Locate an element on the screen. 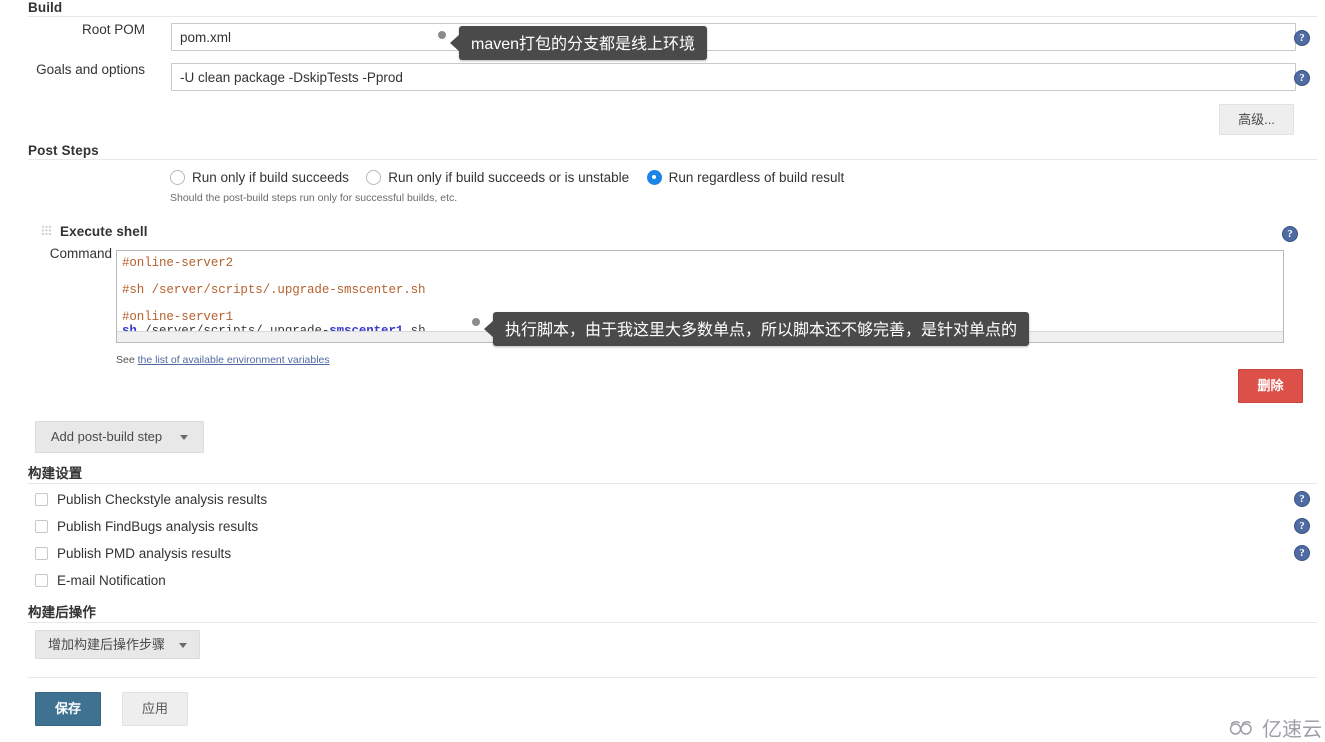 Image resolution: width=1325 pixels, height=742 pixels. radio-run-if-succeeds: Run only if build succeeds is located at coordinates (259, 177).